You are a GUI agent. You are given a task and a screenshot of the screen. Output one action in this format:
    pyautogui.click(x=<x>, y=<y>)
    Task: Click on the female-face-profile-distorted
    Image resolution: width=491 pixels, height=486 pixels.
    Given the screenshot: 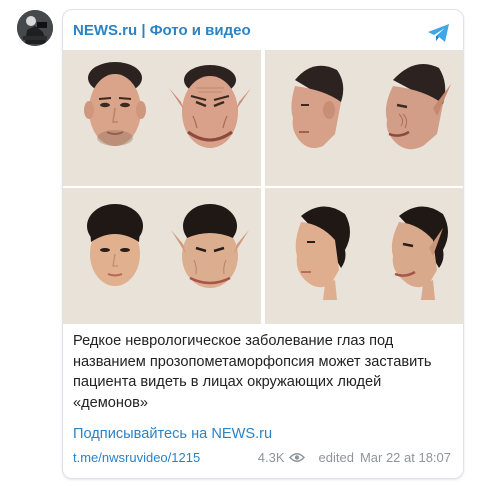 What is the action you would take?
    pyautogui.click(x=419, y=253)
    